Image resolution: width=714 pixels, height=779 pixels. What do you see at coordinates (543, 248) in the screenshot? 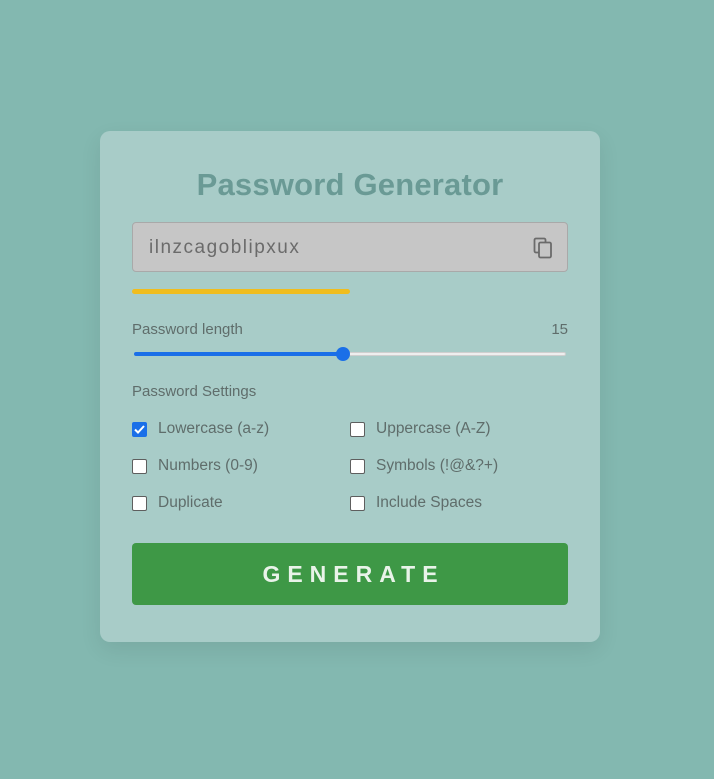
I see `copy-icon` at bounding box center [543, 248].